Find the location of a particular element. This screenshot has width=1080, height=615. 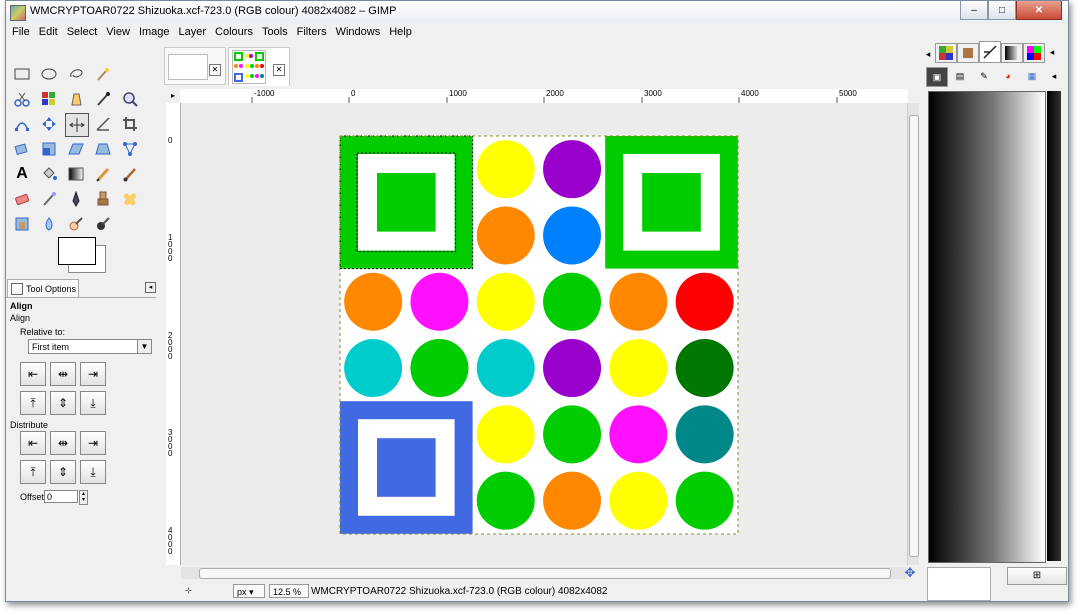

align-bottom-button: ⤓ is located at coordinates (93, 403).